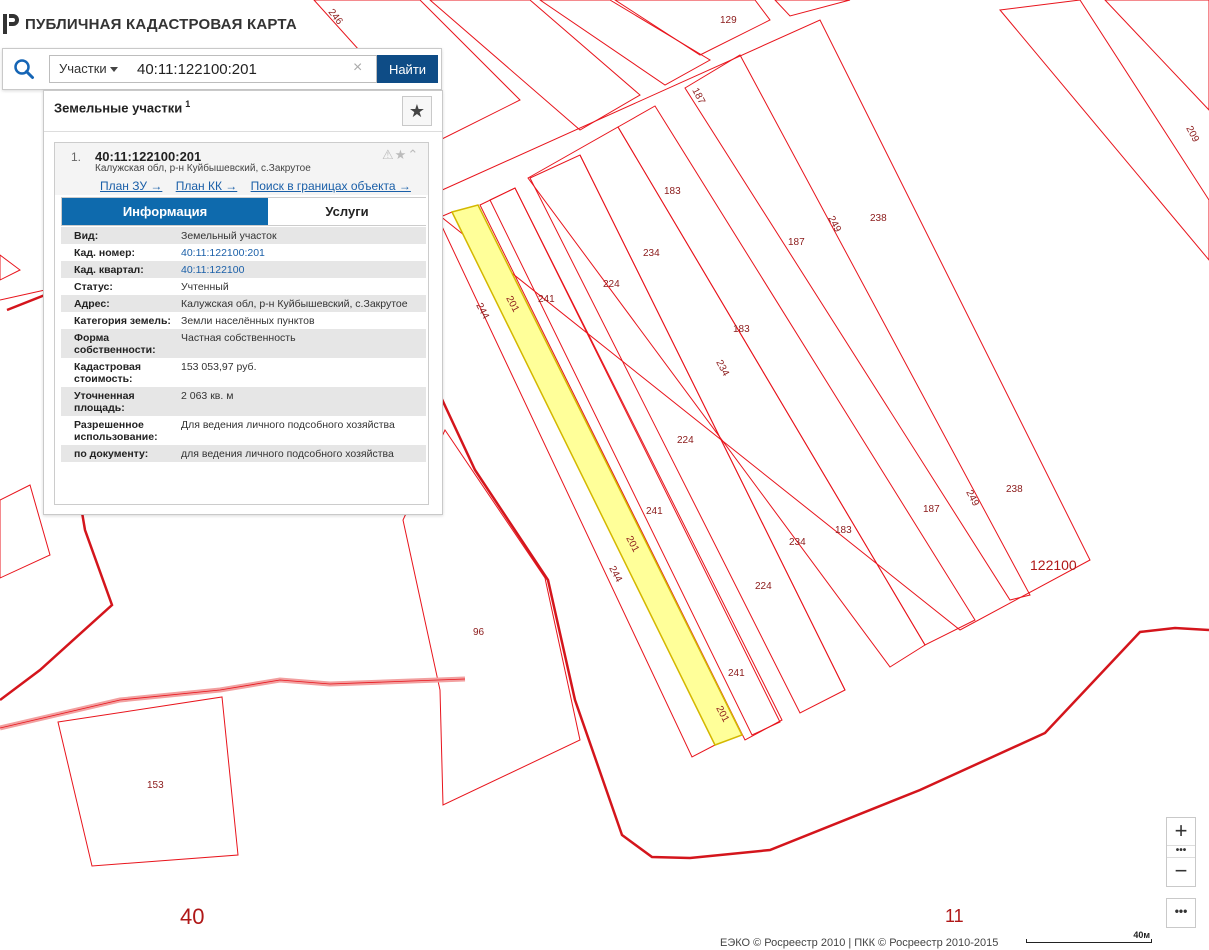 This screenshot has width=1209, height=950. Describe the element at coordinates (104, 402) in the screenshot. I see `info-key: Уточненная площадь:` at that location.